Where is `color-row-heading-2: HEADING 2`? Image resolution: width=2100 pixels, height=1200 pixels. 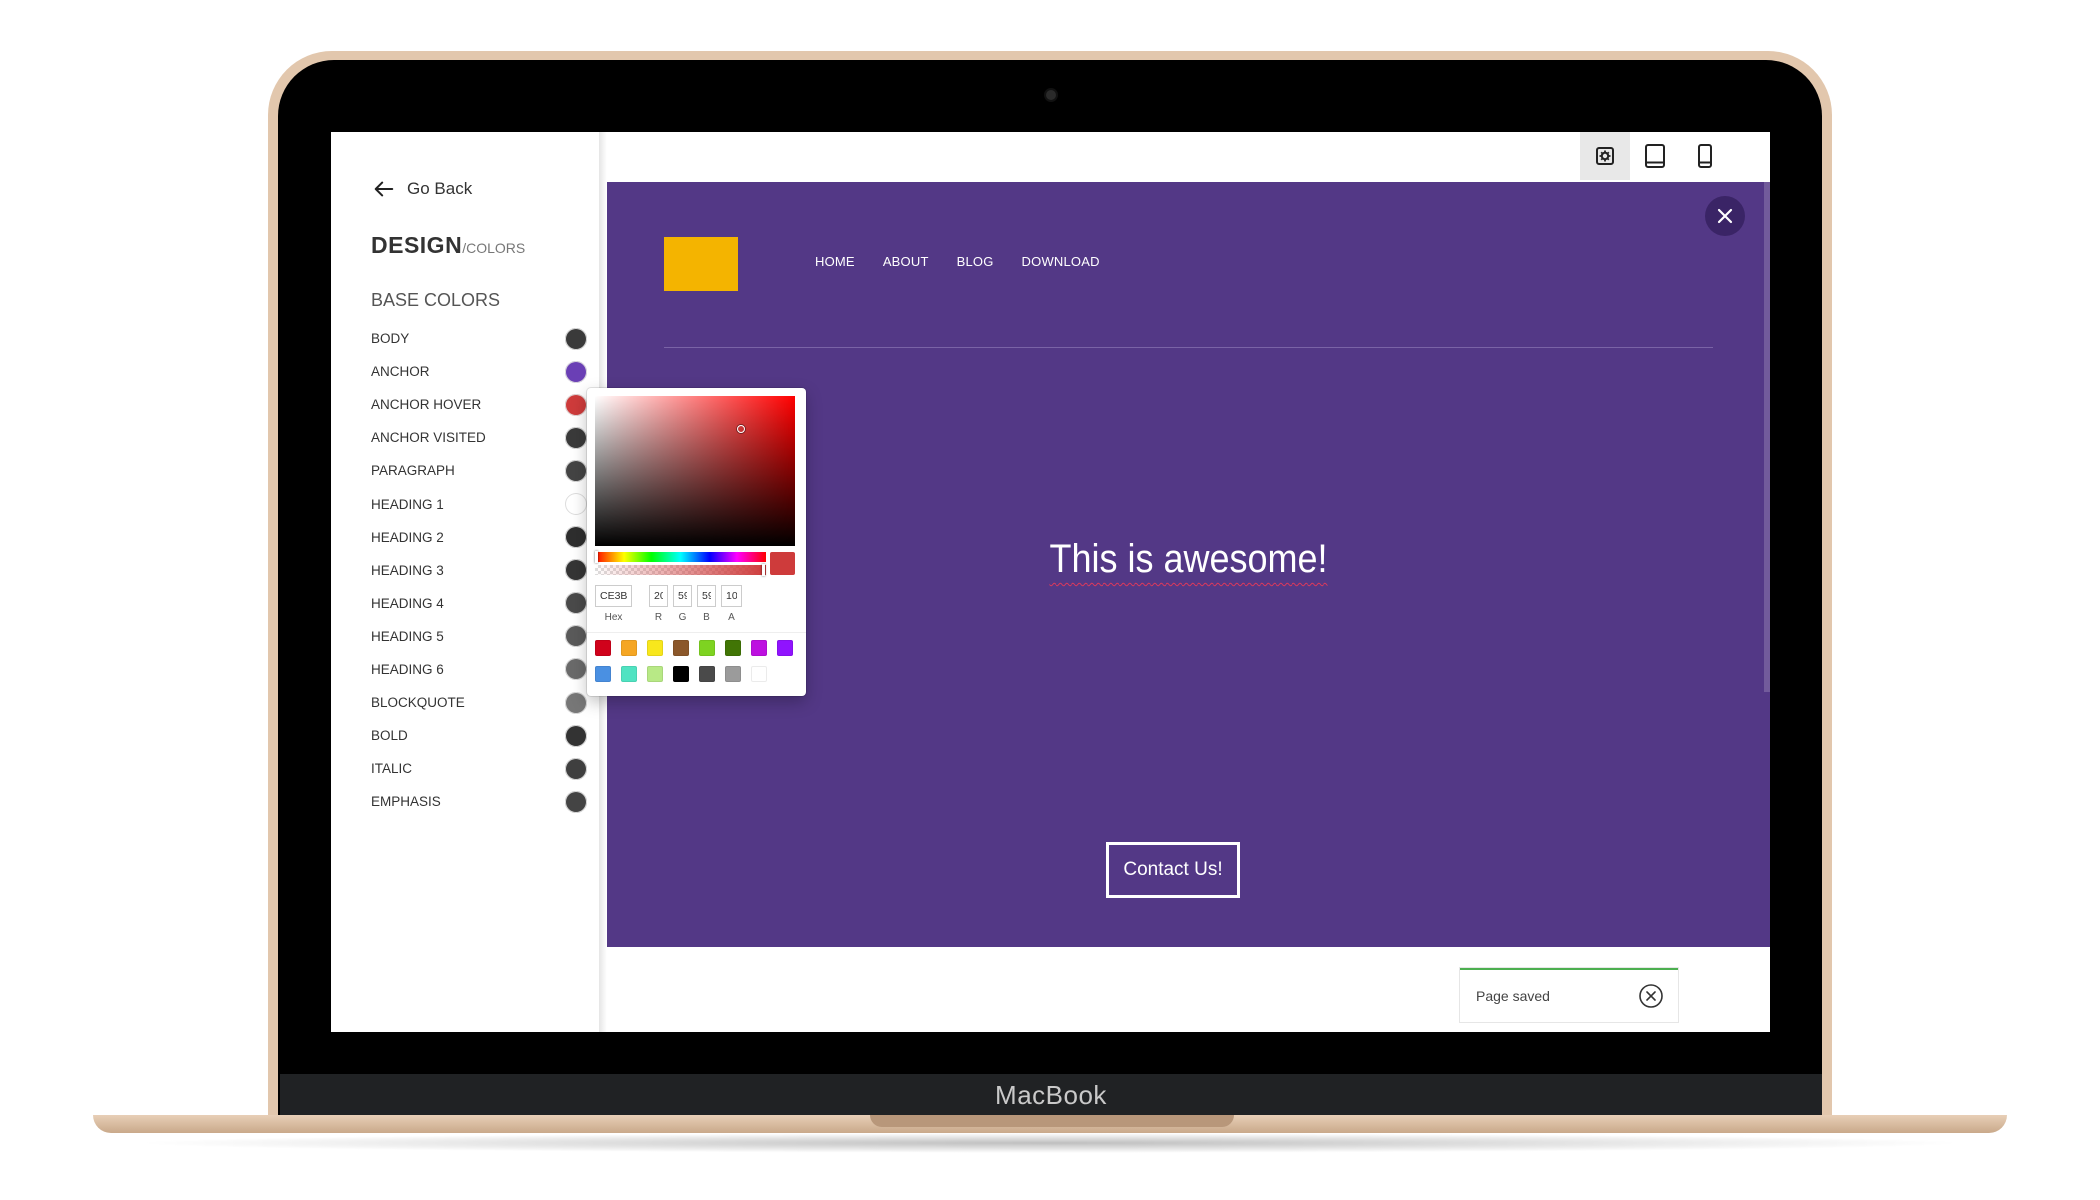 color-row-heading-2: HEADING 2 is located at coordinates (479, 537).